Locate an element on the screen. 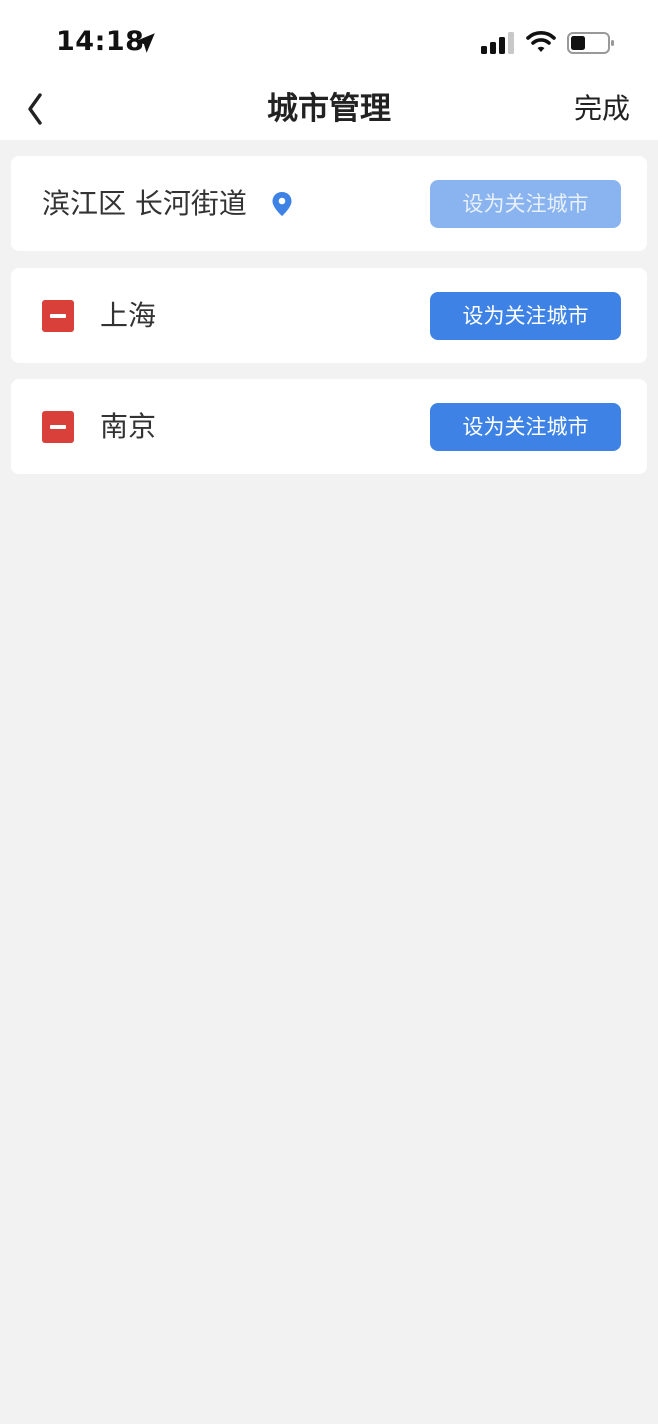 This screenshot has height=1424, width=658. nav-bar: 城市管理 完成 is located at coordinates (329, 110).